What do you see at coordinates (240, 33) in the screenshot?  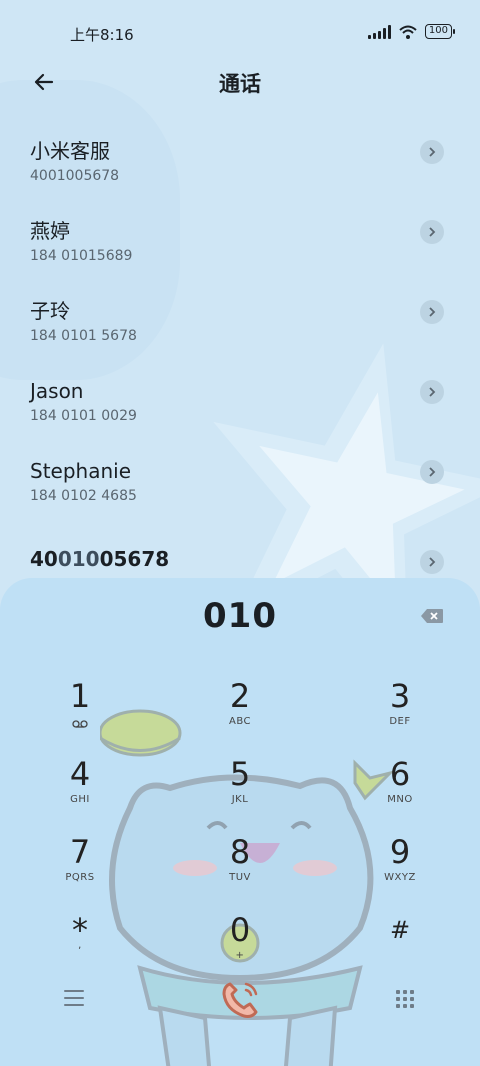 I see `status-bar: 上午8:16 100` at bounding box center [240, 33].